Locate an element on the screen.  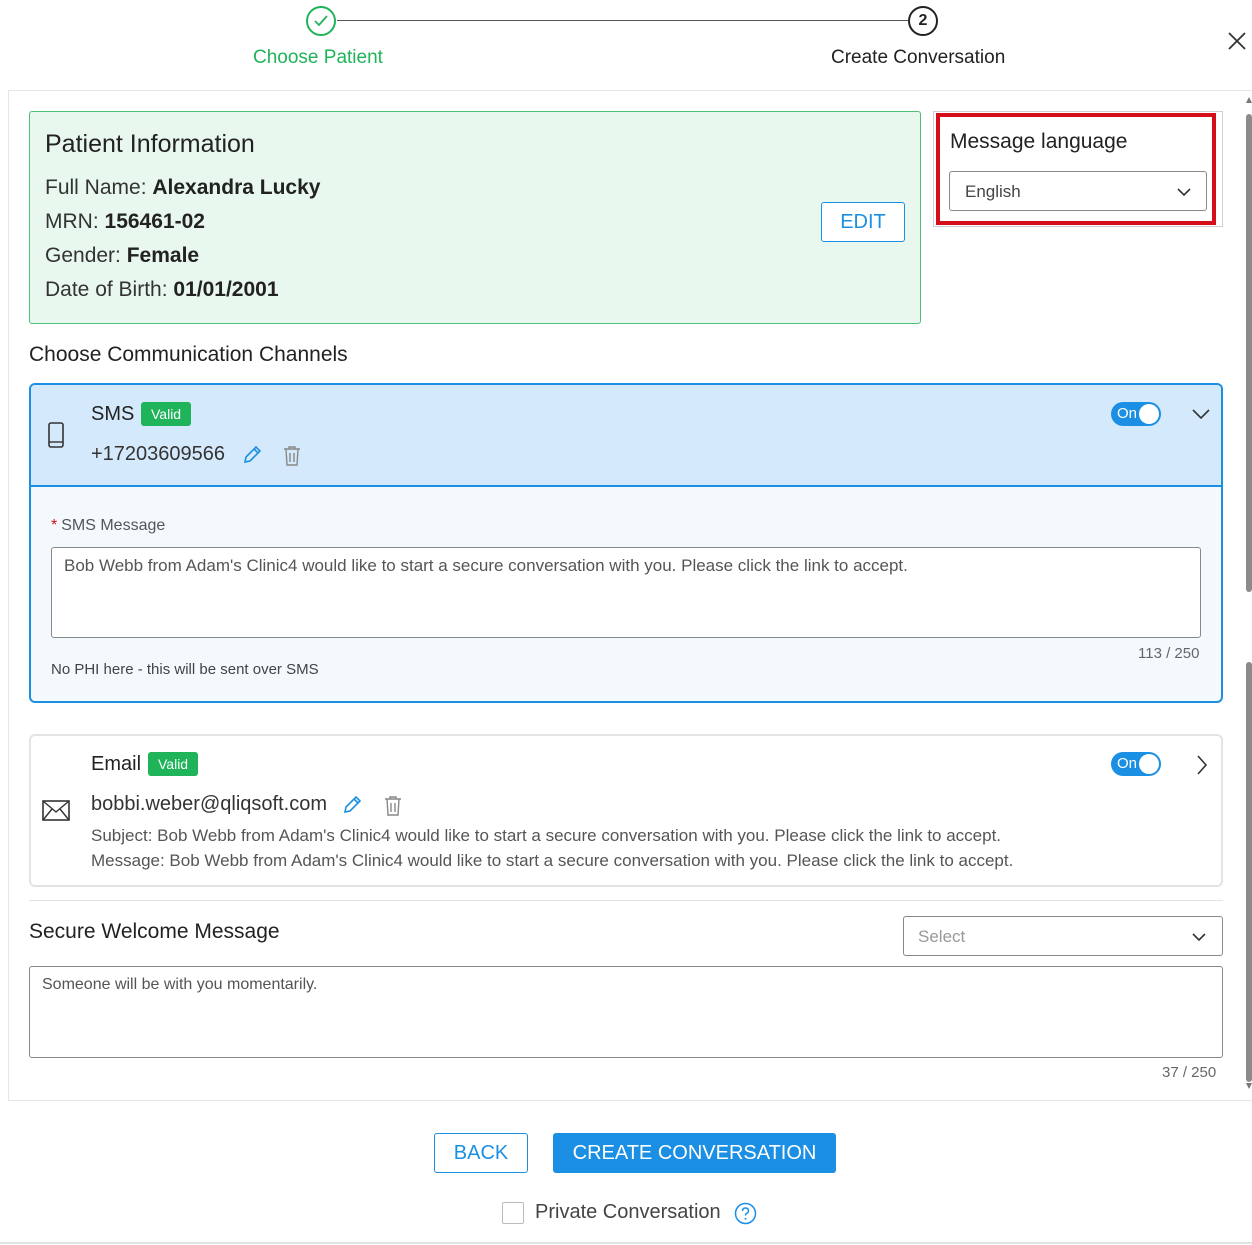
patient-dob-row: Date of Birth: 01/01/2001 is located at coordinates (162, 290).